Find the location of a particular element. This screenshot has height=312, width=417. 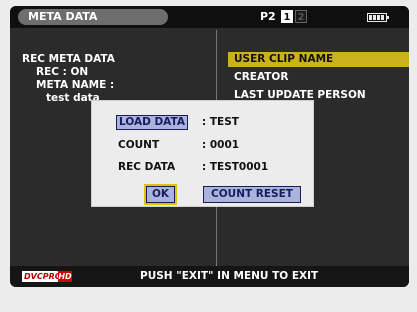

menu-item-creator: CREATOR is located at coordinates (318, 77).